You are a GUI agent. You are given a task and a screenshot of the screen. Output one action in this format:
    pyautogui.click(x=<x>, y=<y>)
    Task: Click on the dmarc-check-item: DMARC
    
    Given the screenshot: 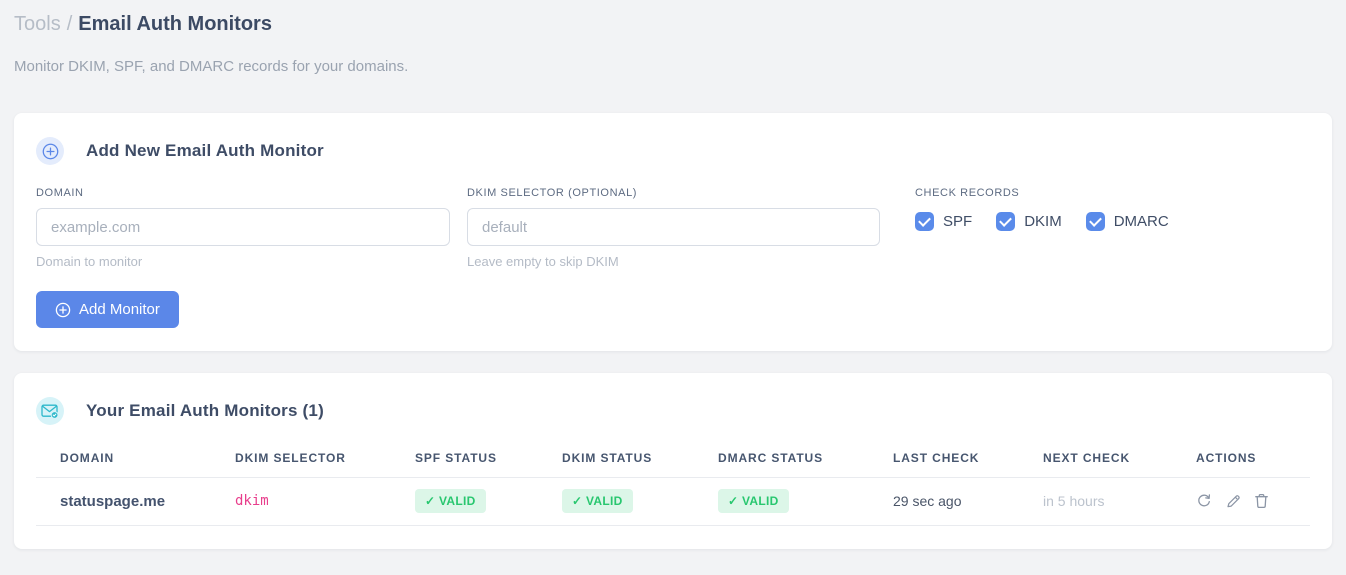 What is the action you would take?
    pyautogui.click(x=1127, y=221)
    